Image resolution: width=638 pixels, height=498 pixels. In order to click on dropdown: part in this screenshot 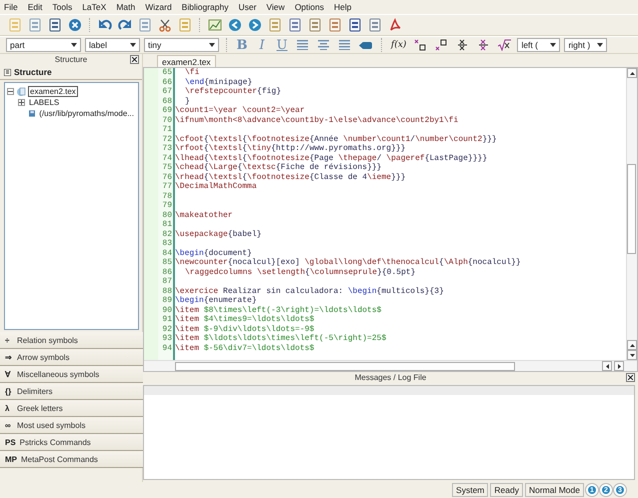, I will do `click(43, 45)`.